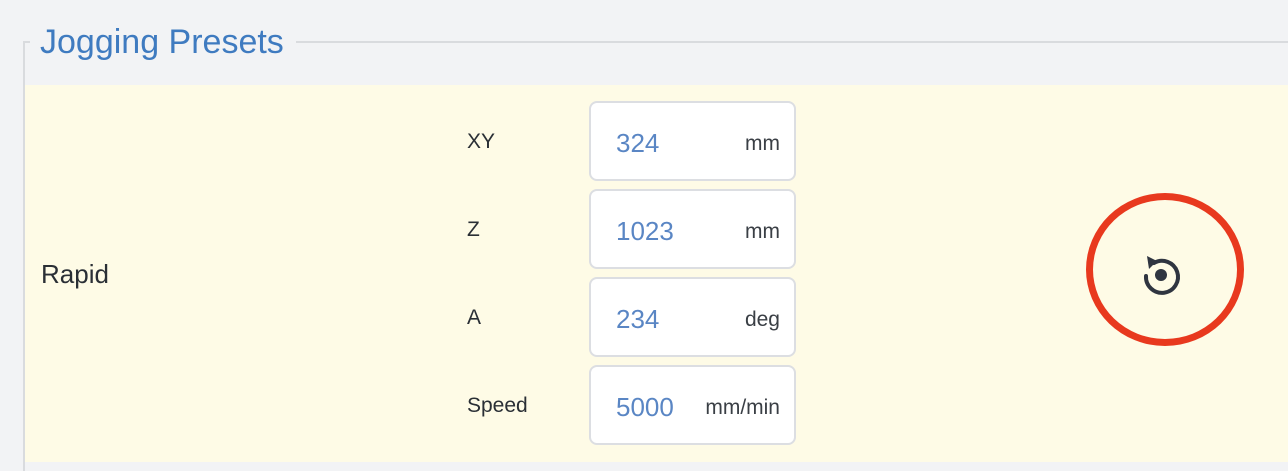 The height and width of the screenshot is (471, 1288). What do you see at coordinates (473, 229) in the screenshot?
I see `z-label: Z` at bounding box center [473, 229].